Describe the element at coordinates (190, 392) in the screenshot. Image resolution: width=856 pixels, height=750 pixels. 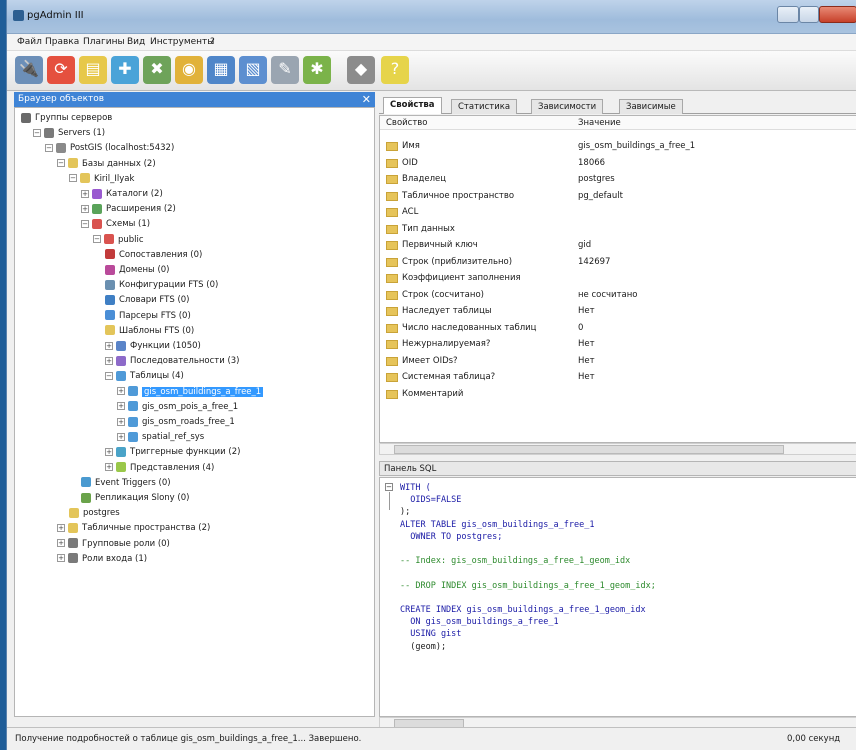
I see `tree-node: + gis_osm_buildings_a_free_1` at that location.